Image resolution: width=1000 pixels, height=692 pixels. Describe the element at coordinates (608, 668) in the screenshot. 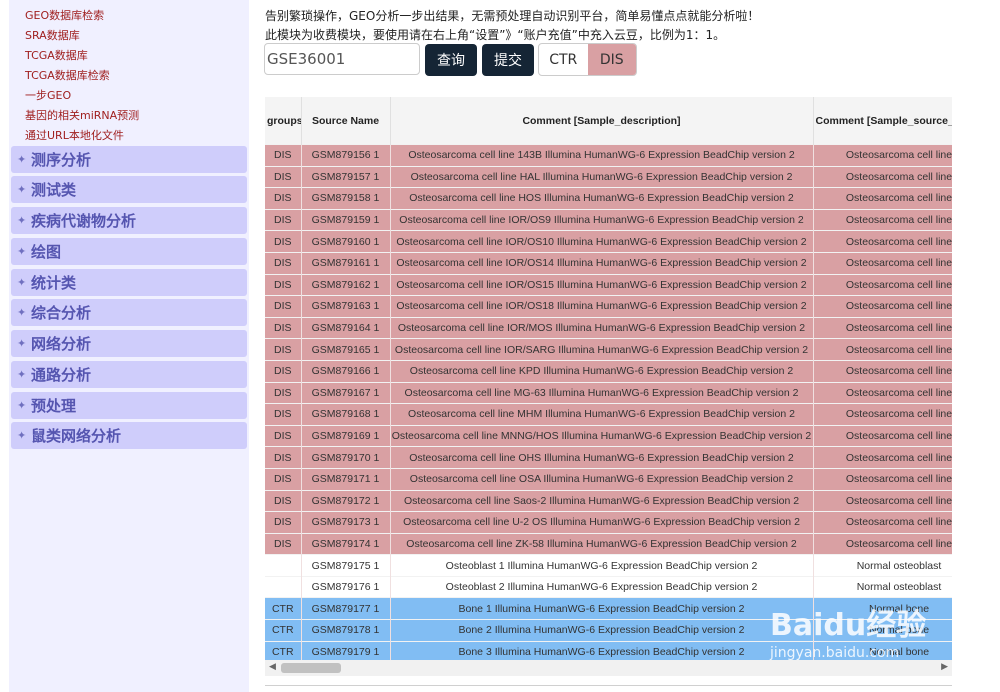

I see `horizontal-scrollbar: ◀ ▶` at that location.